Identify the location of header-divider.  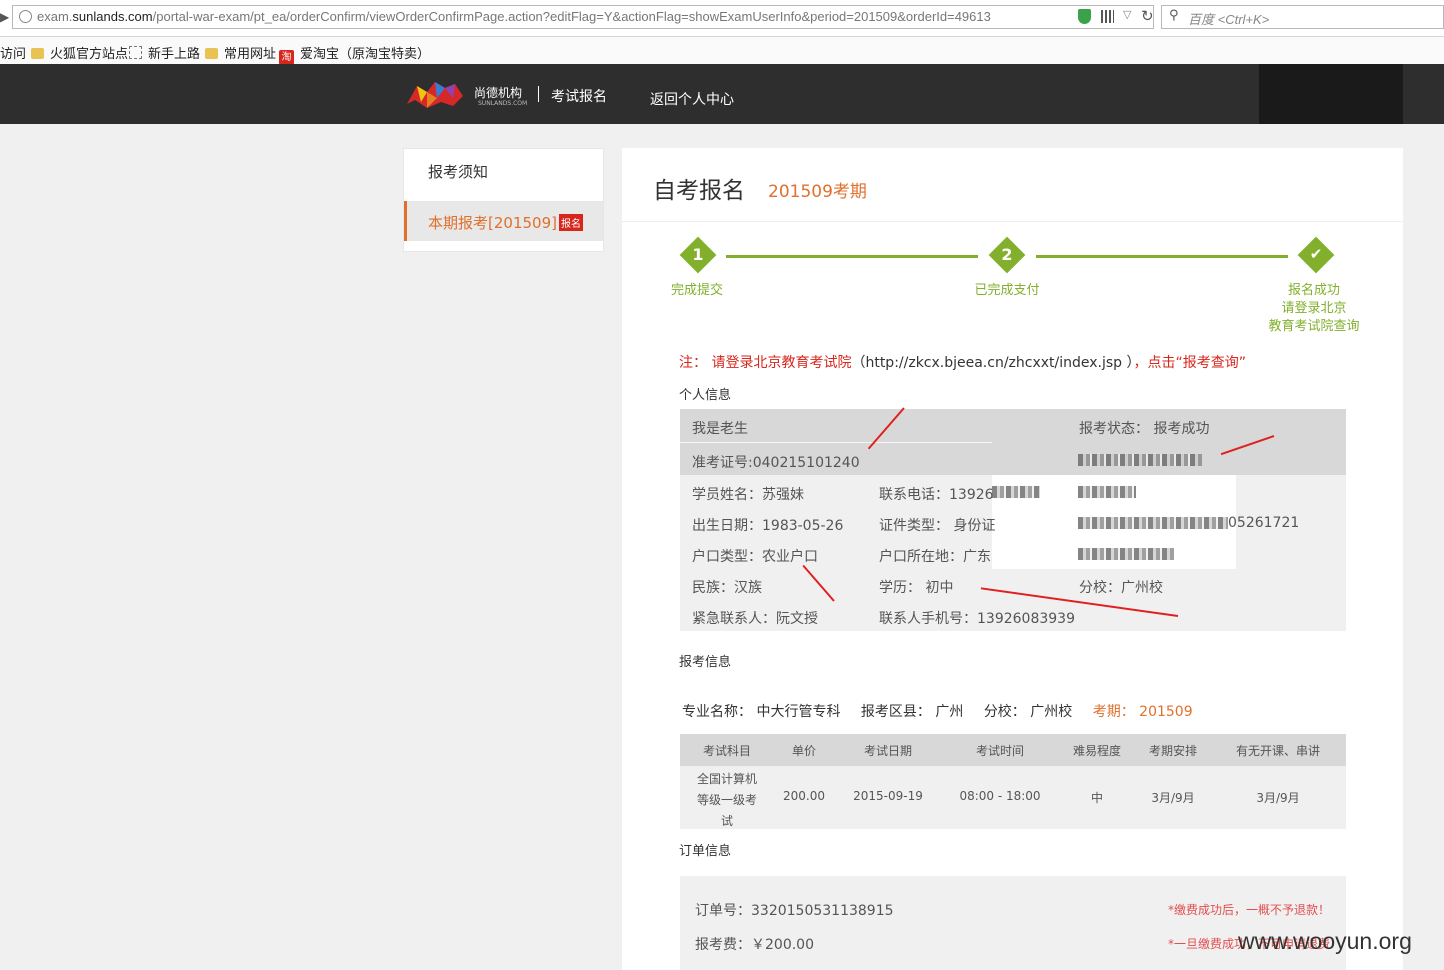
(538, 94).